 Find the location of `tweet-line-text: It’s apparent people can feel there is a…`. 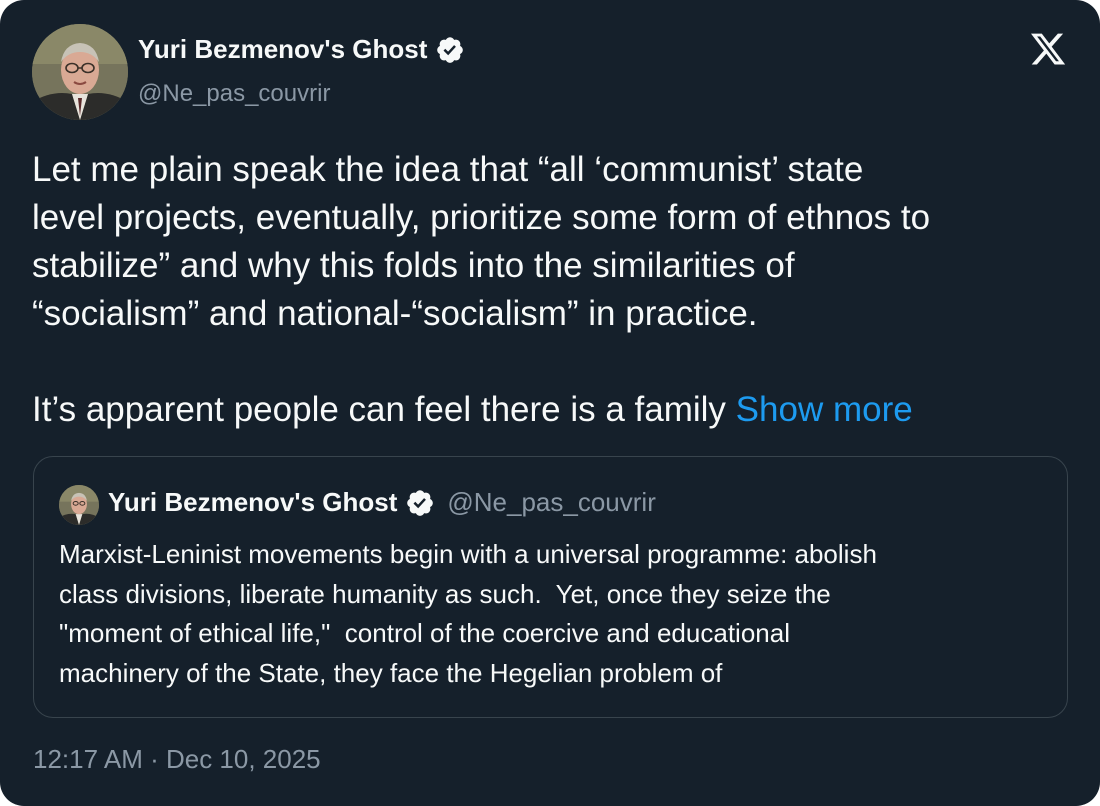

tweet-line-text: It’s apparent people can feel there is a… is located at coordinates (384, 409).